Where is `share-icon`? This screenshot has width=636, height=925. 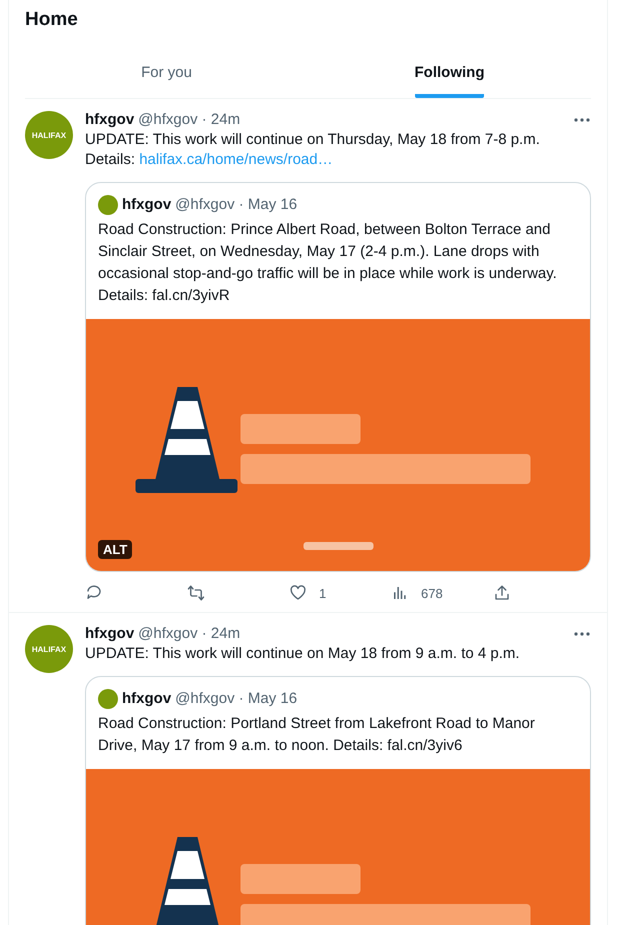
share-icon is located at coordinates (502, 593).